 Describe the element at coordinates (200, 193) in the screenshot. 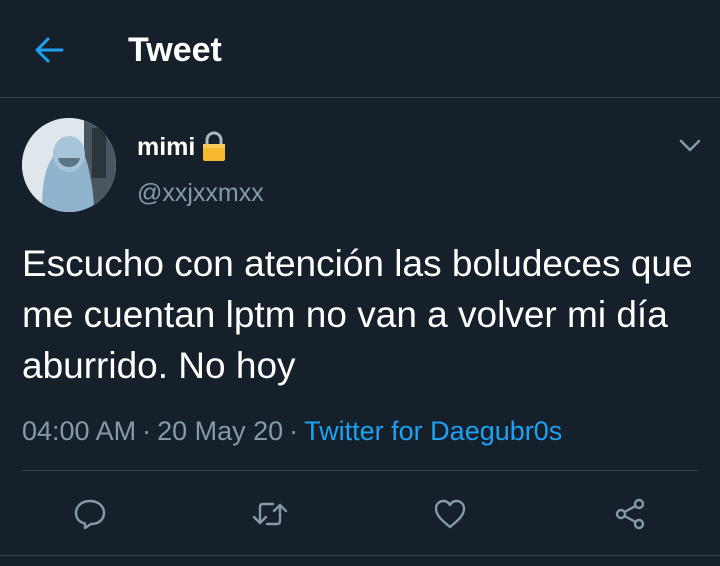

I see `user-handle: @xxjxxmxx` at that location.